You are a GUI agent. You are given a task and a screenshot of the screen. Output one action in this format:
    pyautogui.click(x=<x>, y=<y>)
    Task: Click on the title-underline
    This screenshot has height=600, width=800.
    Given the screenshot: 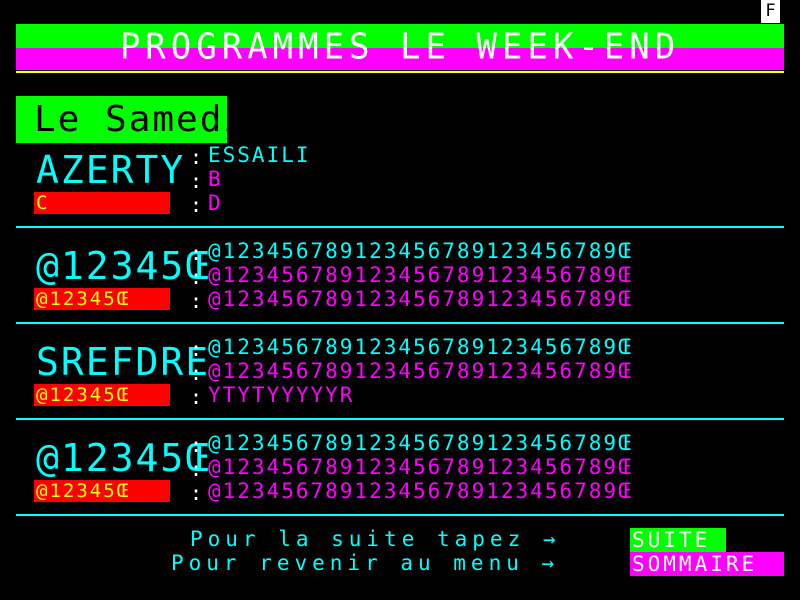 What is the action you would take?
    pyautogui.click(x=400, y=72)
    